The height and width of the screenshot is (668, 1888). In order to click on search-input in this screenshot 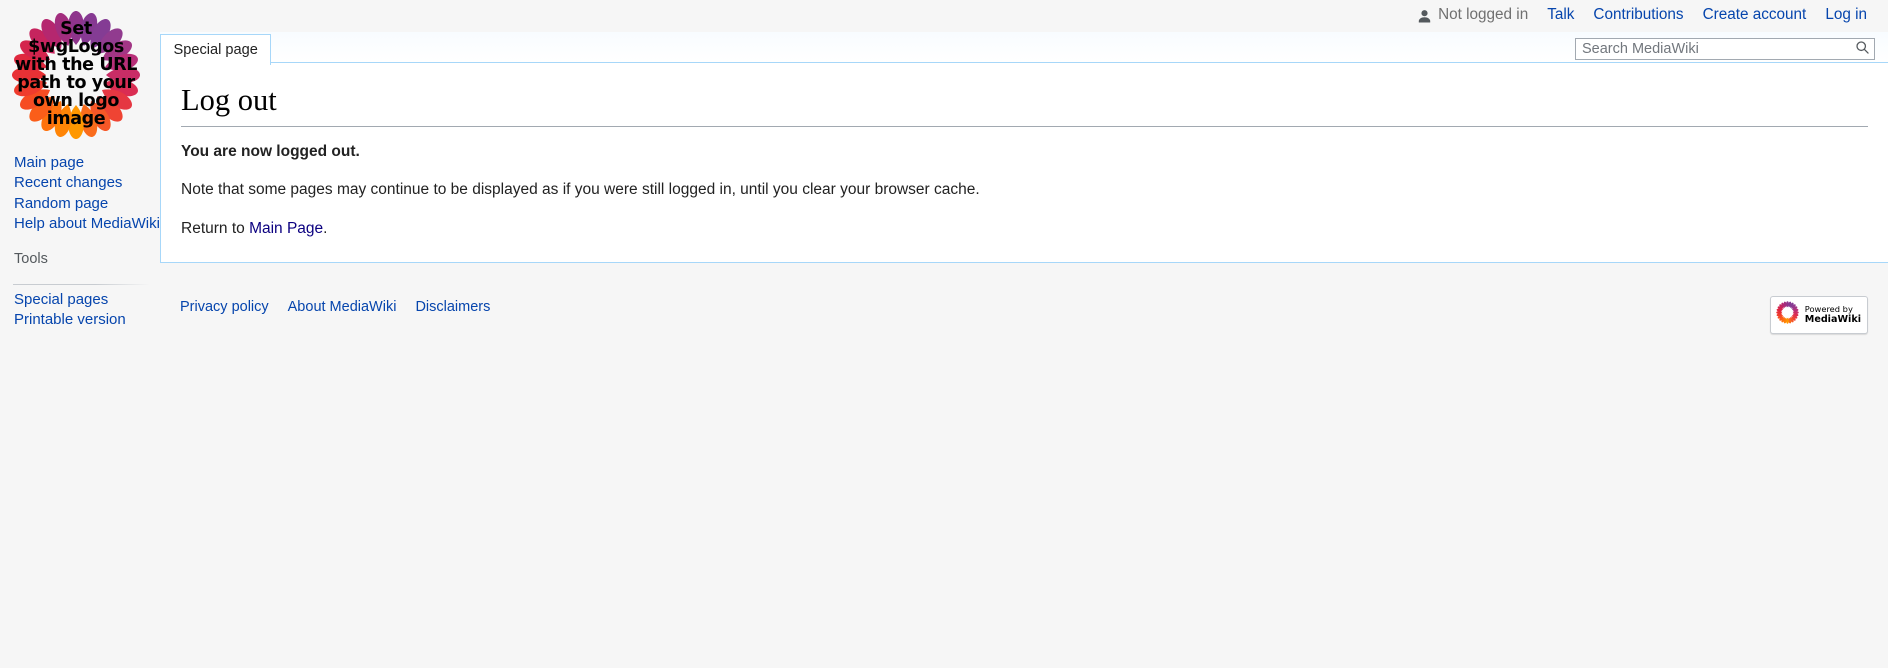, I will do `click(1725, 49)`.